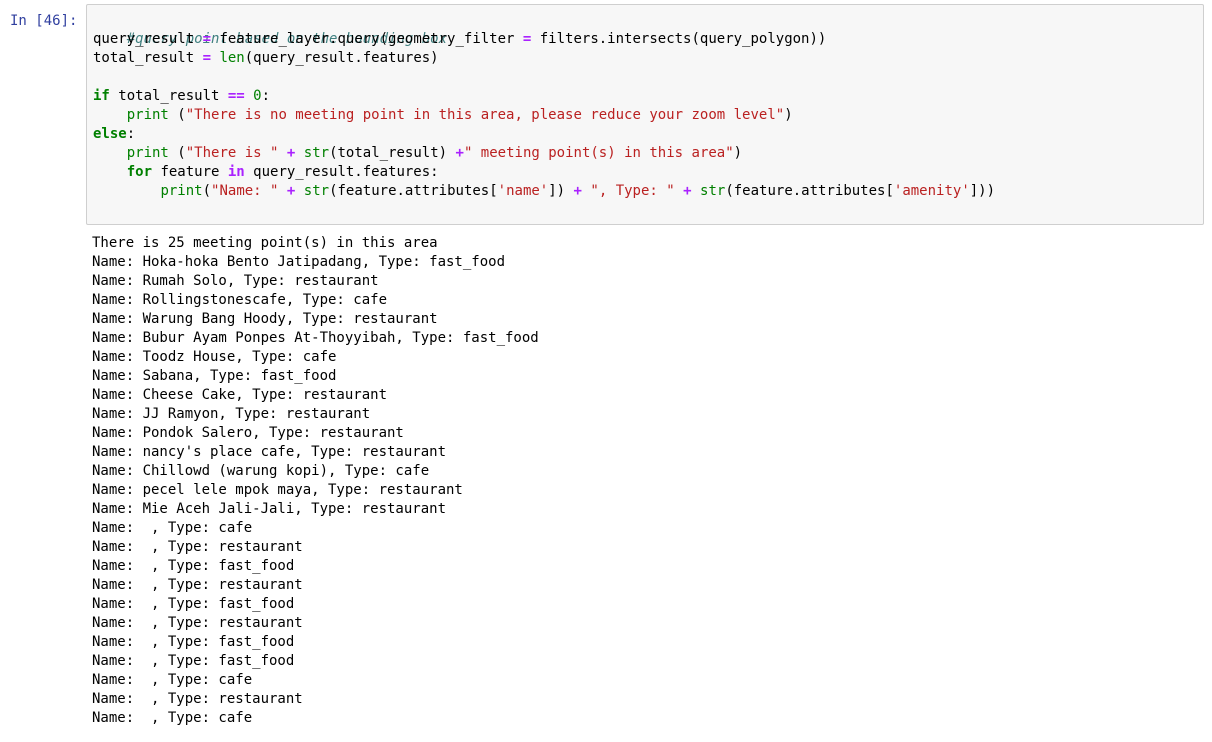 The width and height of the screenshot is (1212, 742). What do you see at coordinates (648, 77) in the screenshot?
I see `code-line-4-blank` at bounding box center [648, 77].